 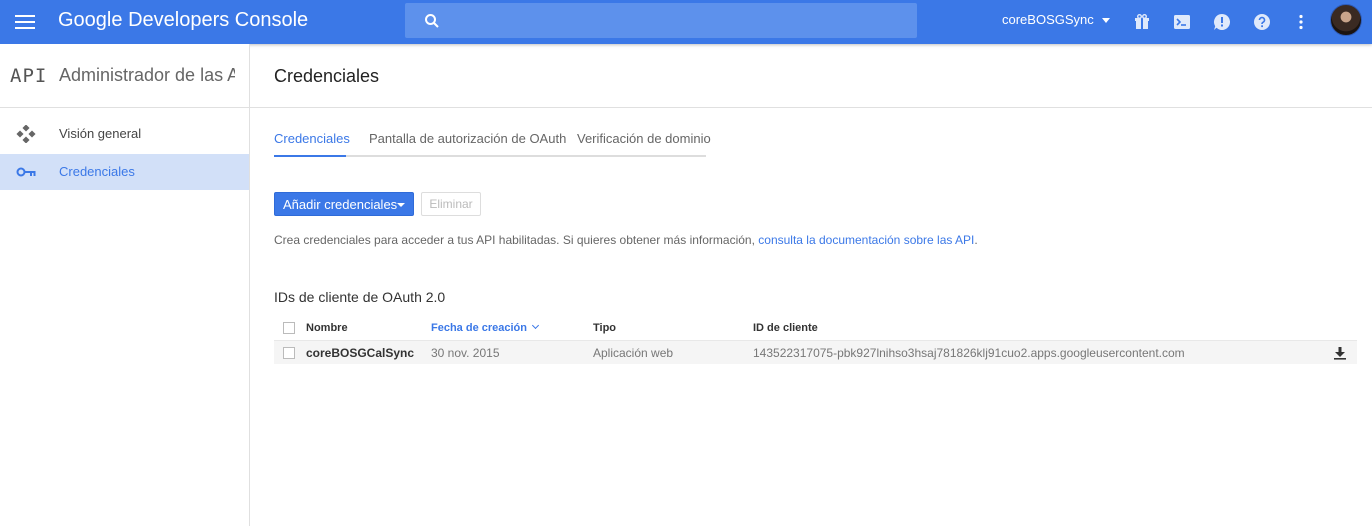 What do you see at coordinates (360, 353) in the screenshot?
I see `client-name-link: coreBOSGCalSync` at bounding box center [360, 353].